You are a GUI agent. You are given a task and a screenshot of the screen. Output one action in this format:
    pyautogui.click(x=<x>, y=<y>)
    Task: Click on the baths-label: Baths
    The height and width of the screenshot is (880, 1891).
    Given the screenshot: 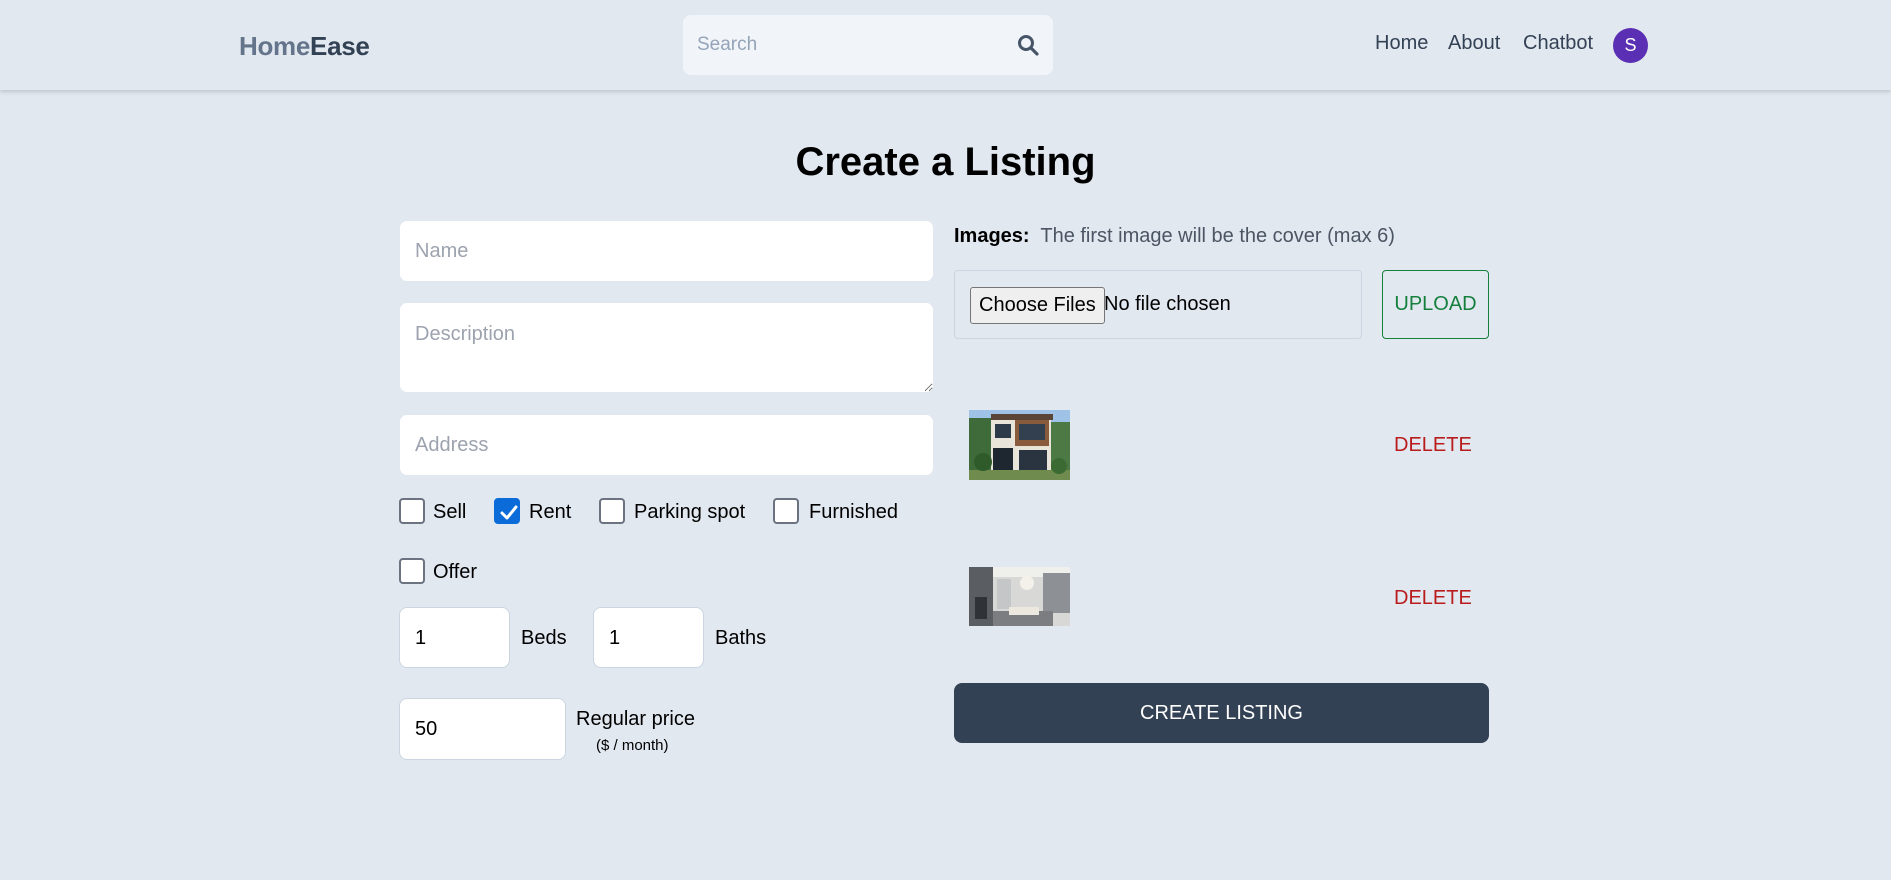 What is the action you would take?
    pyautogui.click(x=741, y=638)
    